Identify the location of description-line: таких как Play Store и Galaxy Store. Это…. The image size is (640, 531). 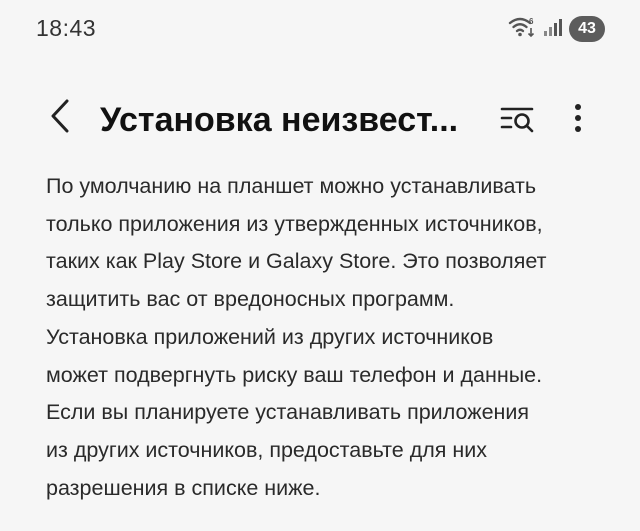
(296, 261).